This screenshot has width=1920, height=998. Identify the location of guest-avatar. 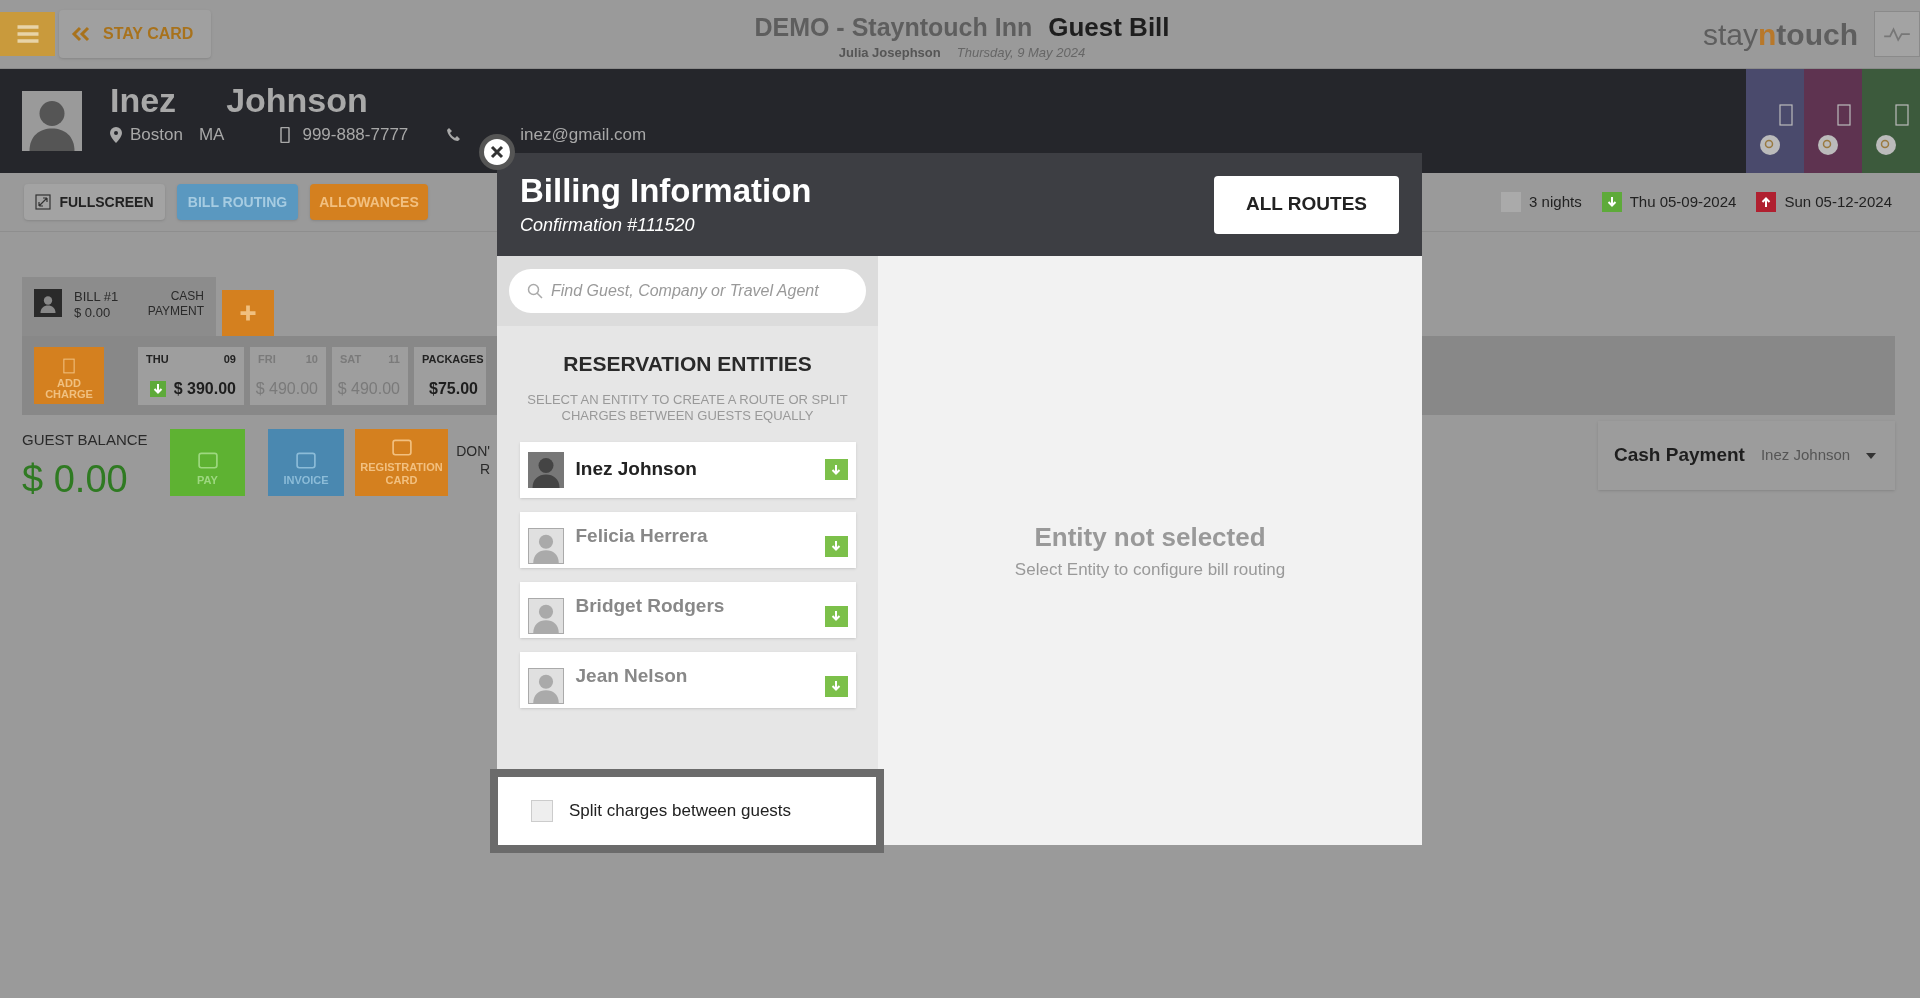
(52, 121).